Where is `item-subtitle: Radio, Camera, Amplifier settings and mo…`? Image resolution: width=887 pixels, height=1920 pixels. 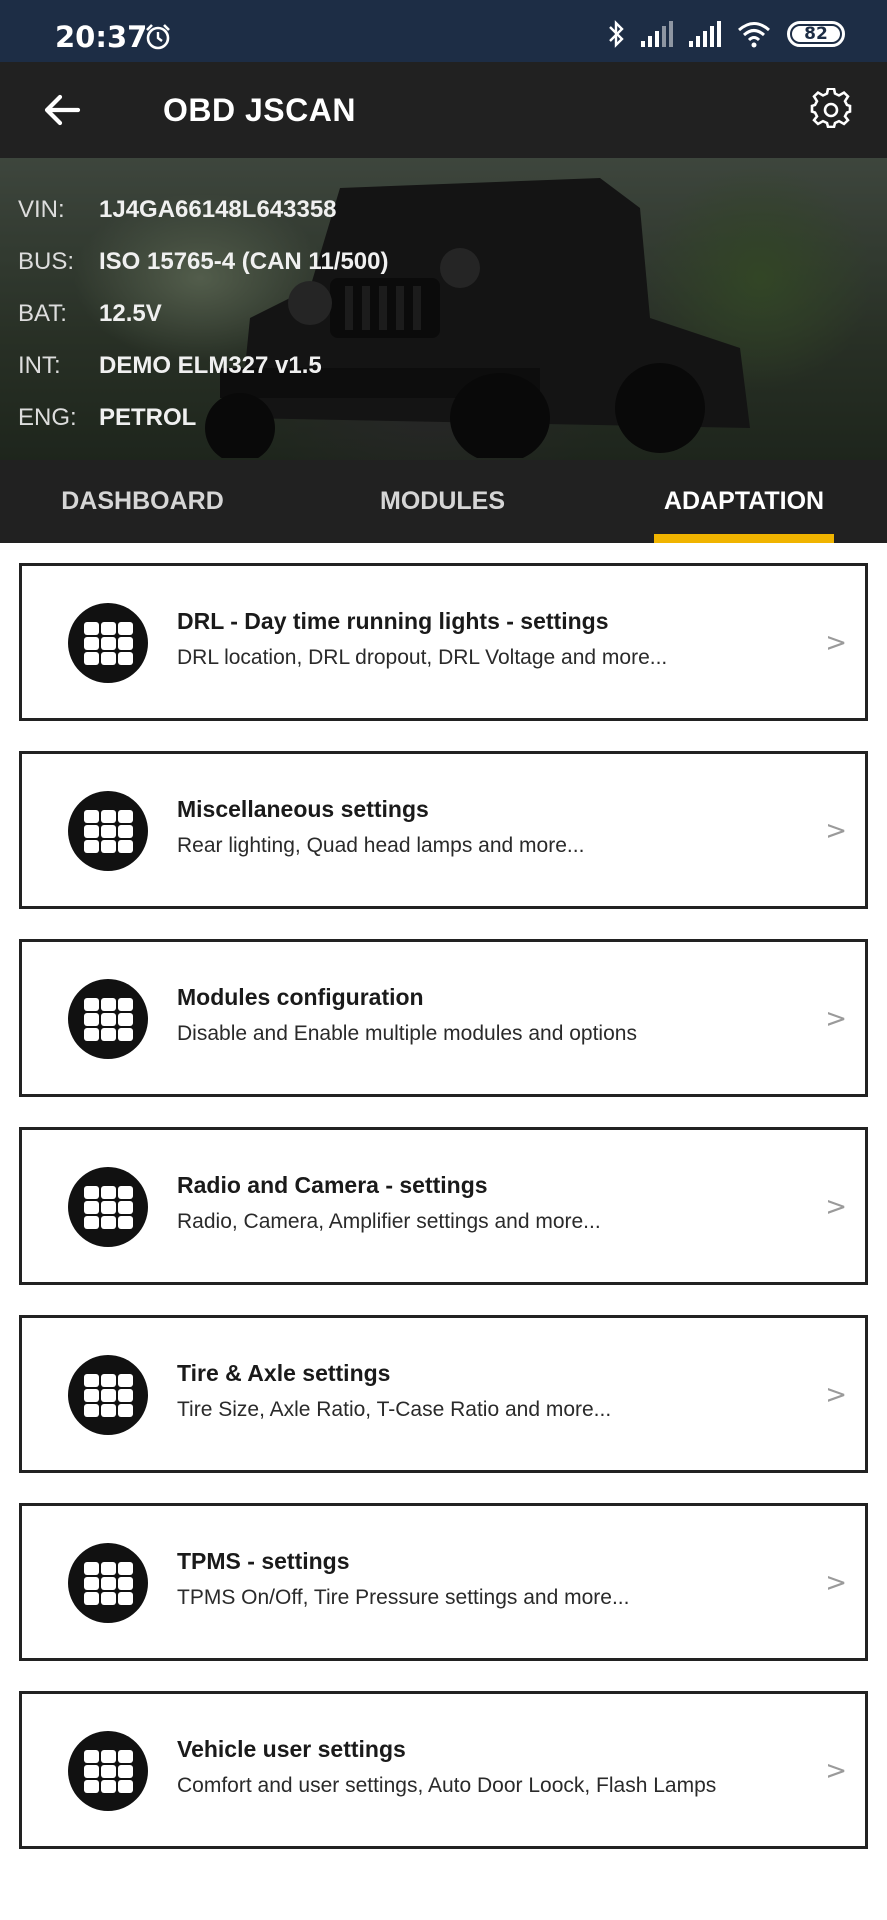 item-subtitle: Radio, Camera, Amplifier settings and mo… is located at coordinates (389, 1221).